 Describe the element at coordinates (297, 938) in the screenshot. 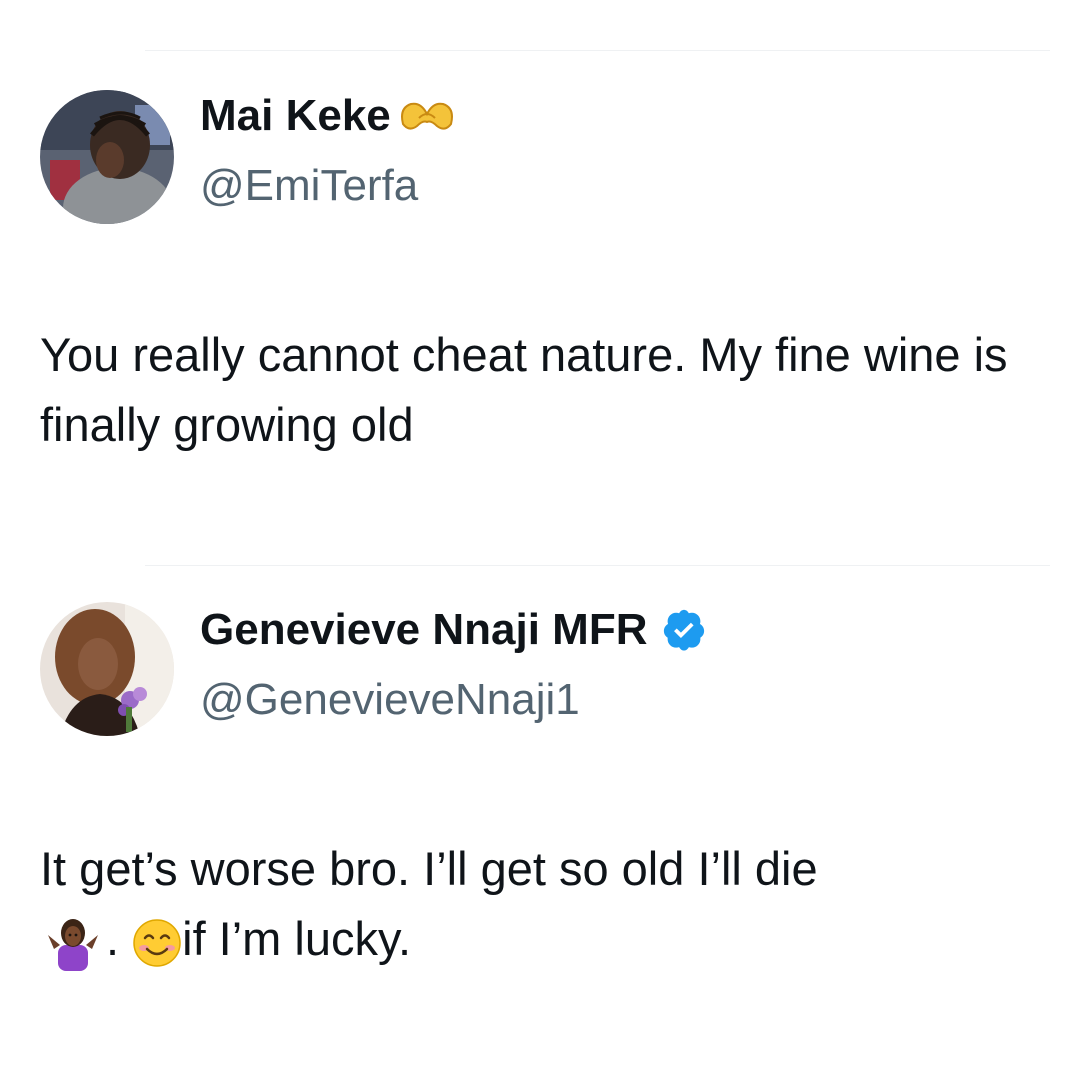

I see `tweet-text-tail: if I’m lucky.` at that location.